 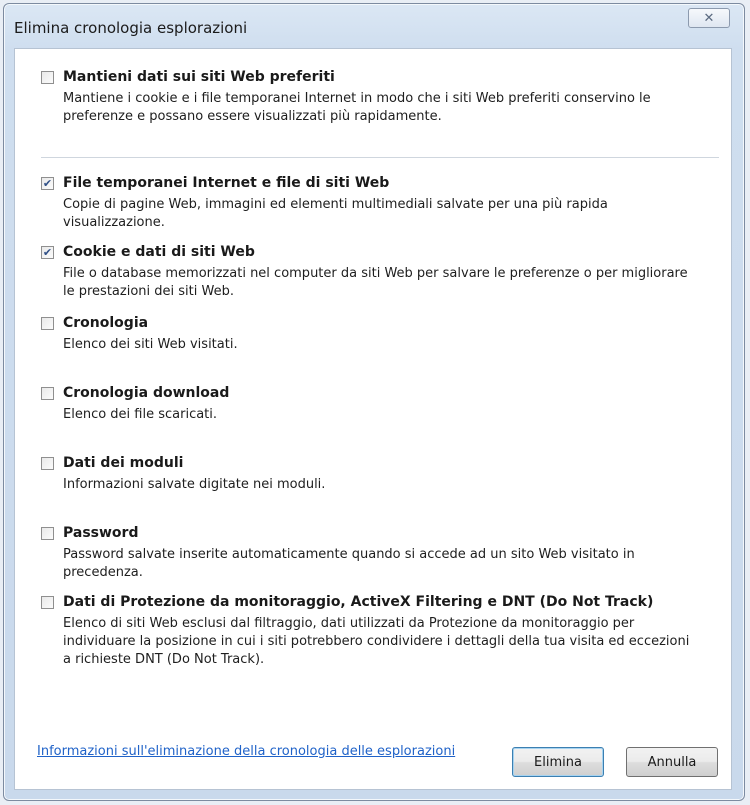 What do you see at coordinates (558, 762) in the screenshot?
I see `delete-button: Elimina` at bounding box center [558, 762].